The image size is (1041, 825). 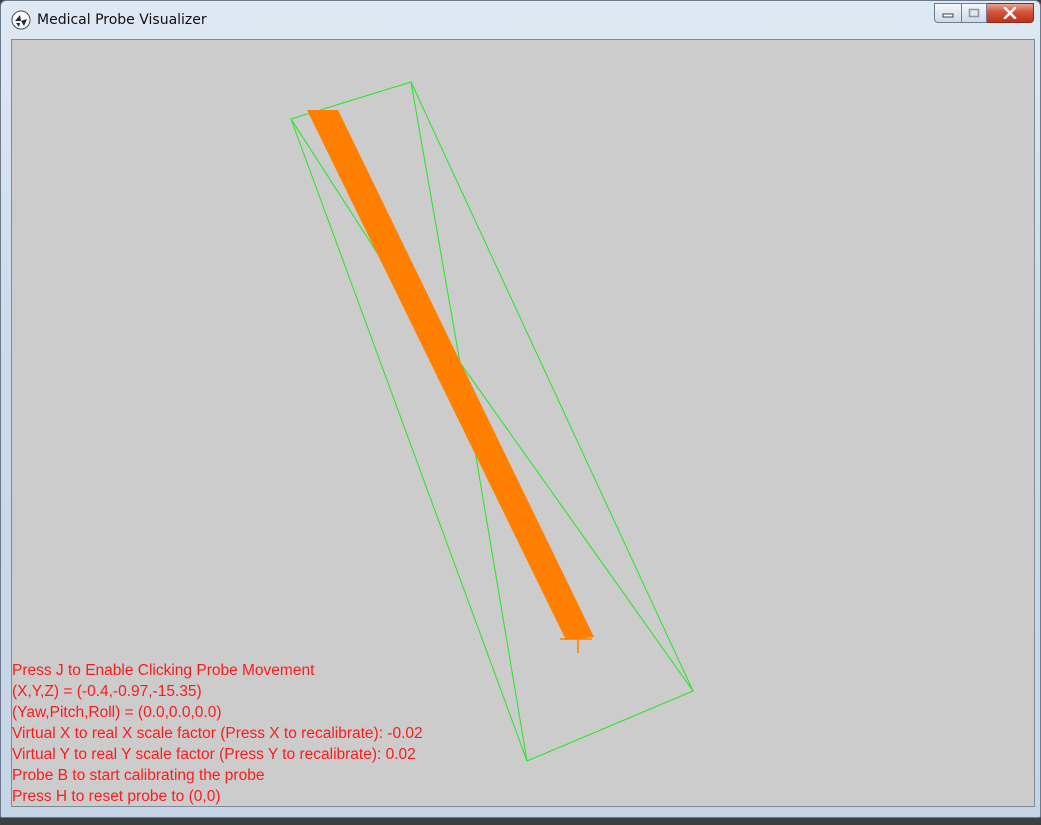 I want to click on hud-line-position: (X,Y,Z) = (-0.4,-0.97,-15.35), so click(x=107, y=691).